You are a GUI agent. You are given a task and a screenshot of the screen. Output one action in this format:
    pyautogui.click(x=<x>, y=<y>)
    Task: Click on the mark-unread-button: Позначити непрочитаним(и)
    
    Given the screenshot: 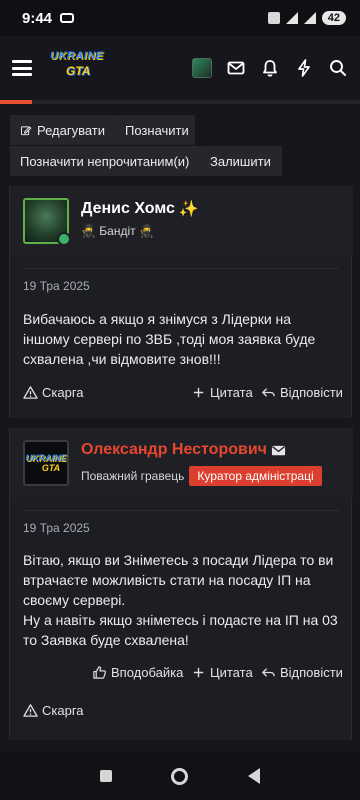 What is the action you would take?
    pyautogui.click(x=105, y=161)
    